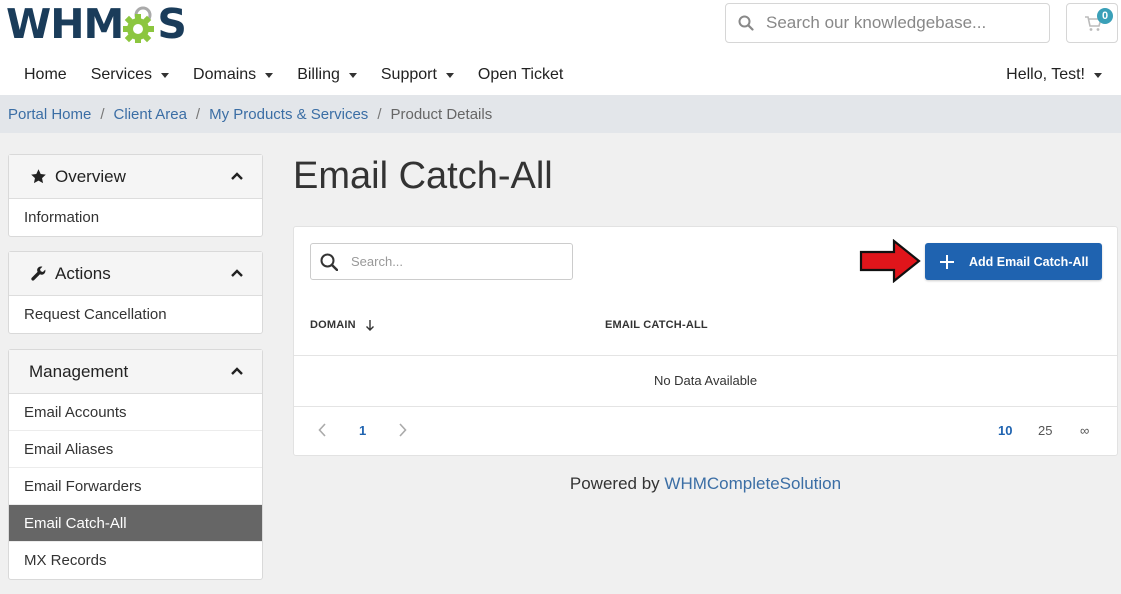 The width and height of the screenshot is (1121, 594). I want to click on pagination-prev-button, so click(322, 431).